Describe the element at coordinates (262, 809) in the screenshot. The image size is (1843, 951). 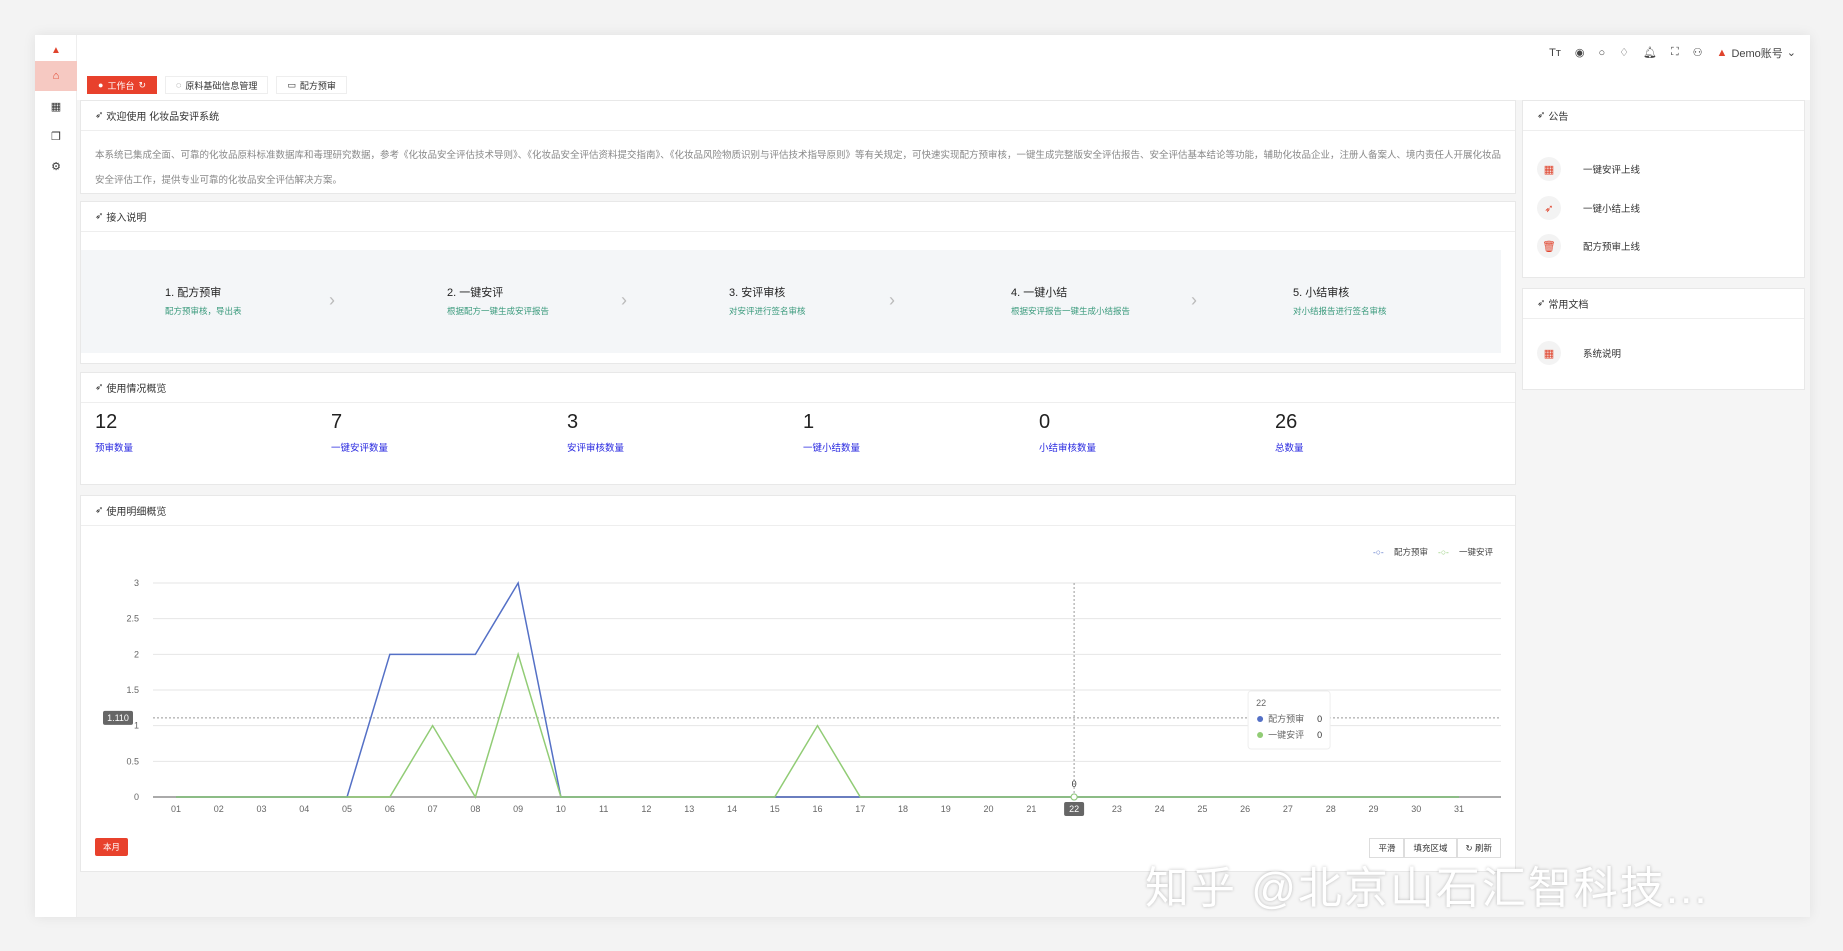
I see `x-tick-label: 03` at that location.